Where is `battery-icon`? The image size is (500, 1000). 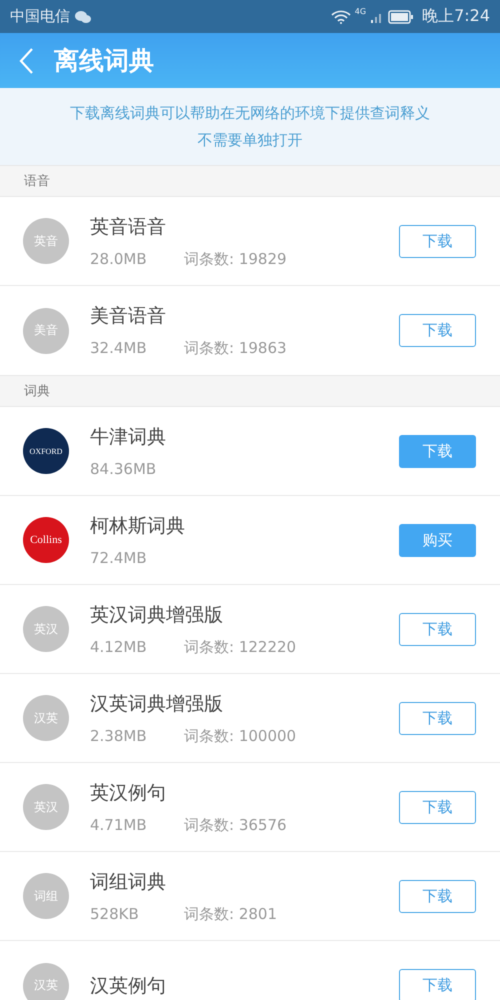 battery-icon is located at coordinates (401, 17).